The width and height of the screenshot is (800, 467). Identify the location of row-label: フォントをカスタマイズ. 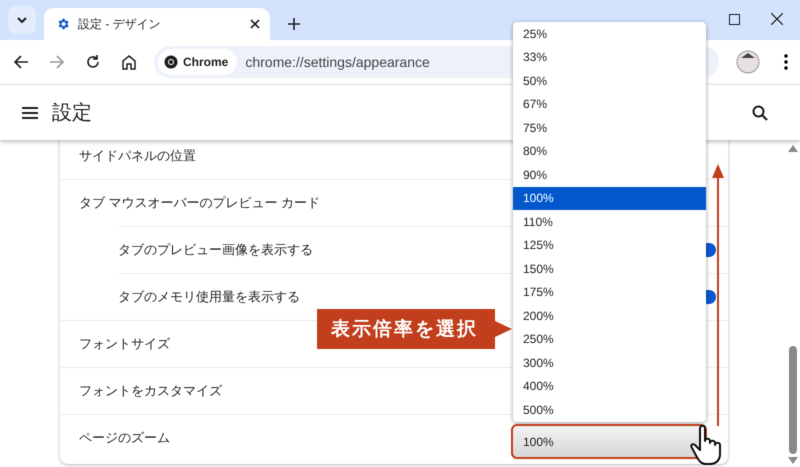
(150, 391).